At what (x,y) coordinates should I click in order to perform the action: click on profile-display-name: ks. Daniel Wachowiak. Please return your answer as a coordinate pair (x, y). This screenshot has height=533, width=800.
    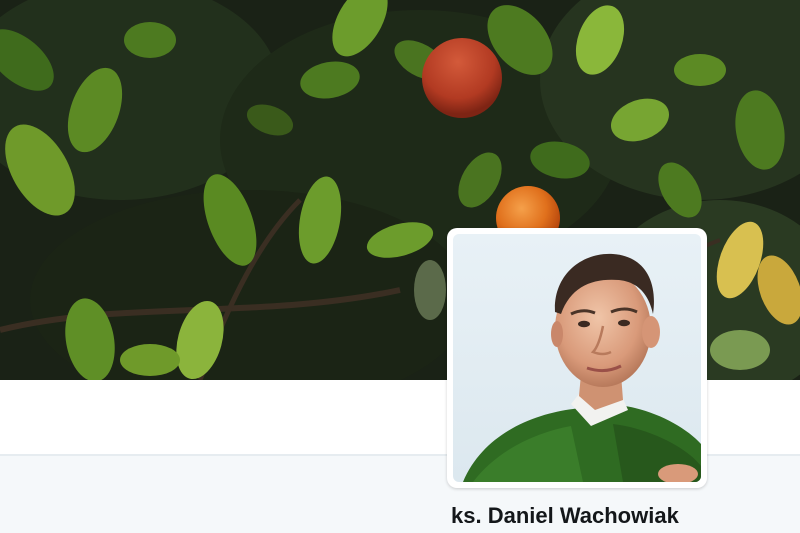
    Looking at the image, I should click on (565, 516).